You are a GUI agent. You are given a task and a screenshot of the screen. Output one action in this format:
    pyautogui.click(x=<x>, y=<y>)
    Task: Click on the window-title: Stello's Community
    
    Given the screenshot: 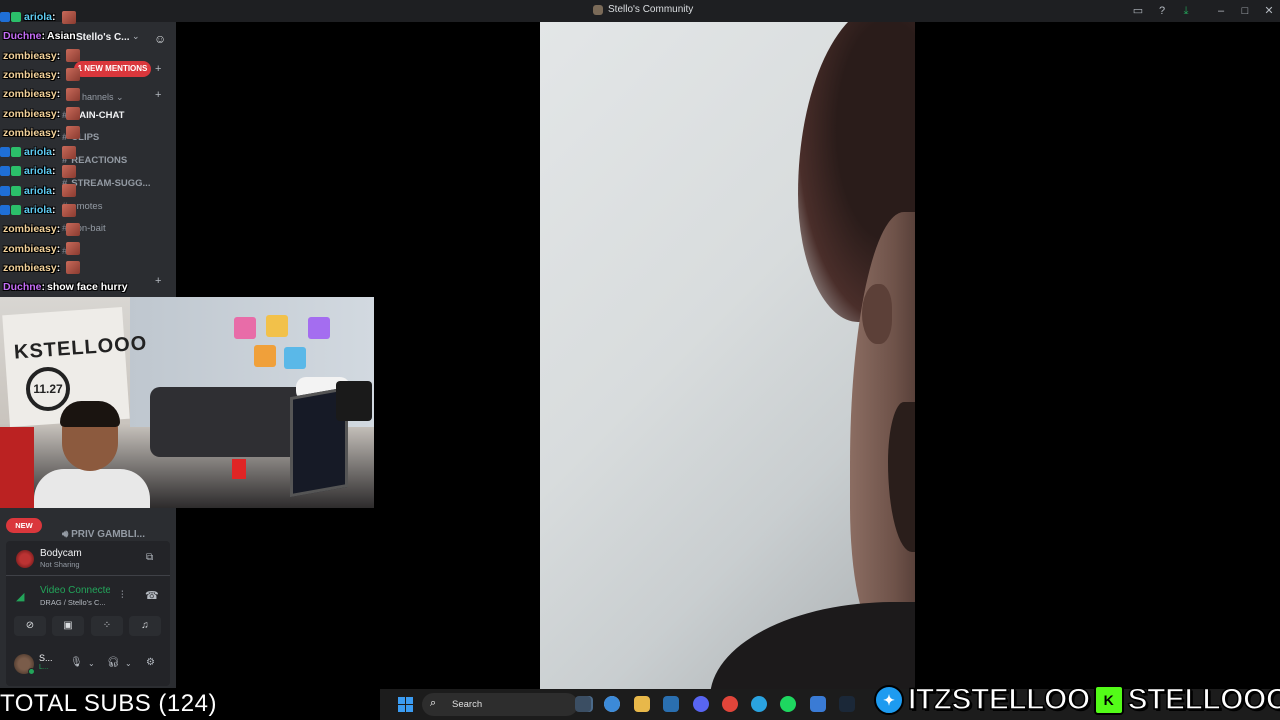 What is the action you would take?
    pyautogui.click(x=643, y=9)
    